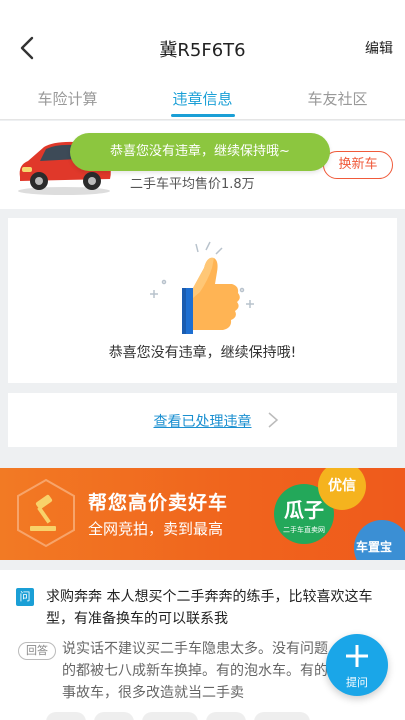  What do you see at coordinates (358, 165) in the screenshot?
I see `change-car-button: 换新车` at bounding box center [358, 165].